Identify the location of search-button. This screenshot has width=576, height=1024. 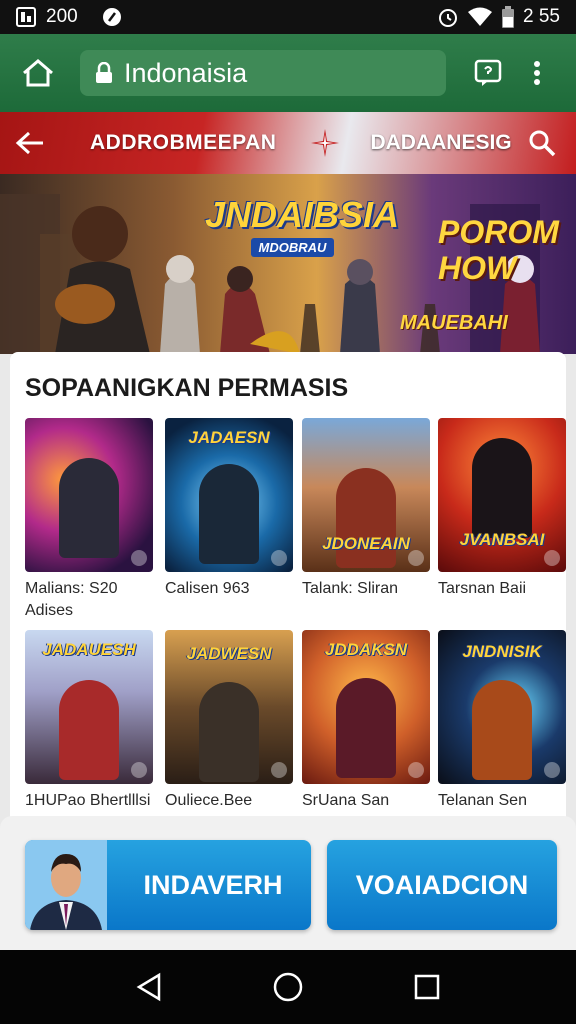
(542, 143).